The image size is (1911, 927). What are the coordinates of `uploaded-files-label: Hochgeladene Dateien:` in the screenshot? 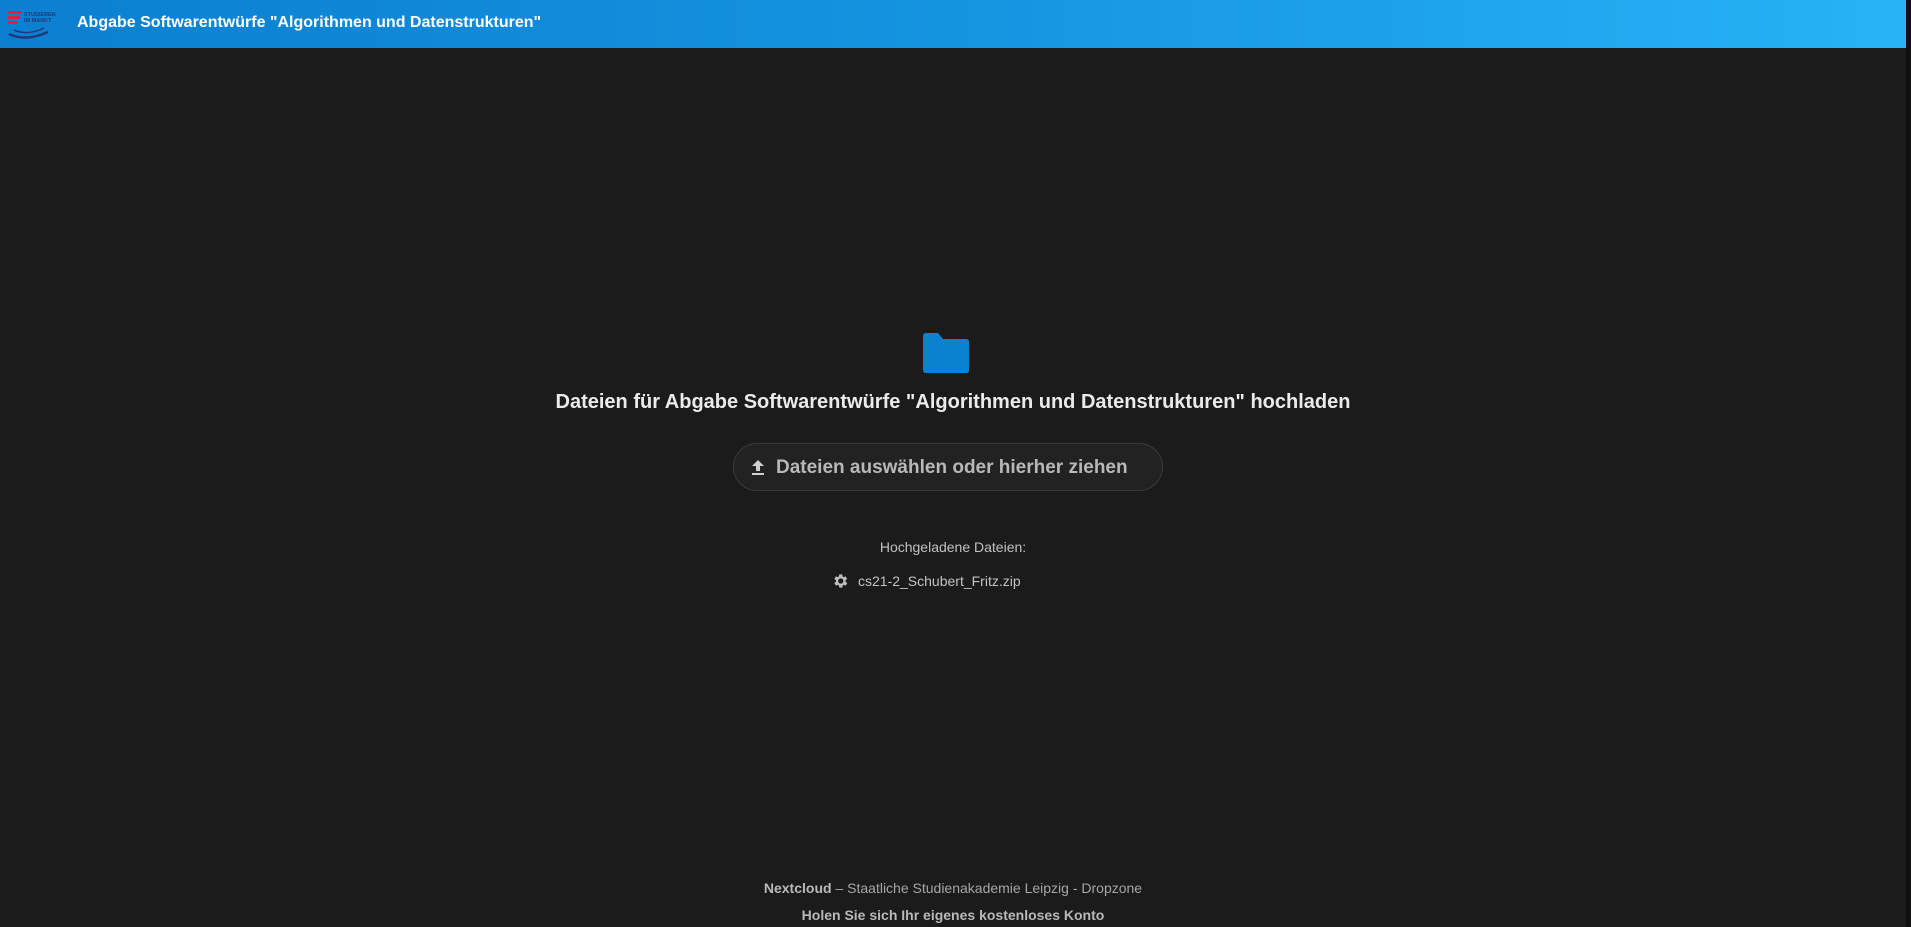 It's located at (953, 547).